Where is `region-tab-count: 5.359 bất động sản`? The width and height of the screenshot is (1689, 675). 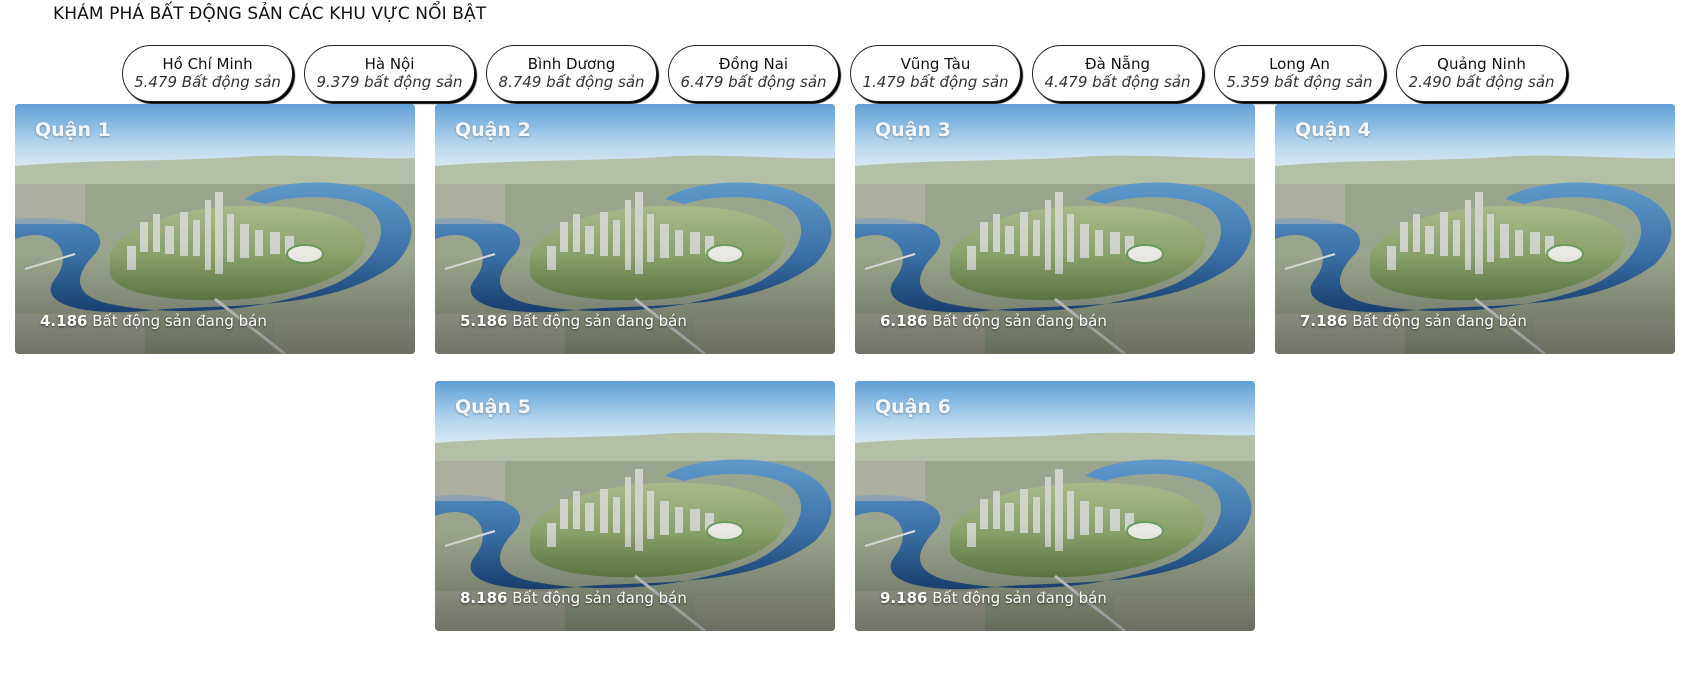
region-tab-count: 5.359 bất động sản is located at coordinates (1299, 82).